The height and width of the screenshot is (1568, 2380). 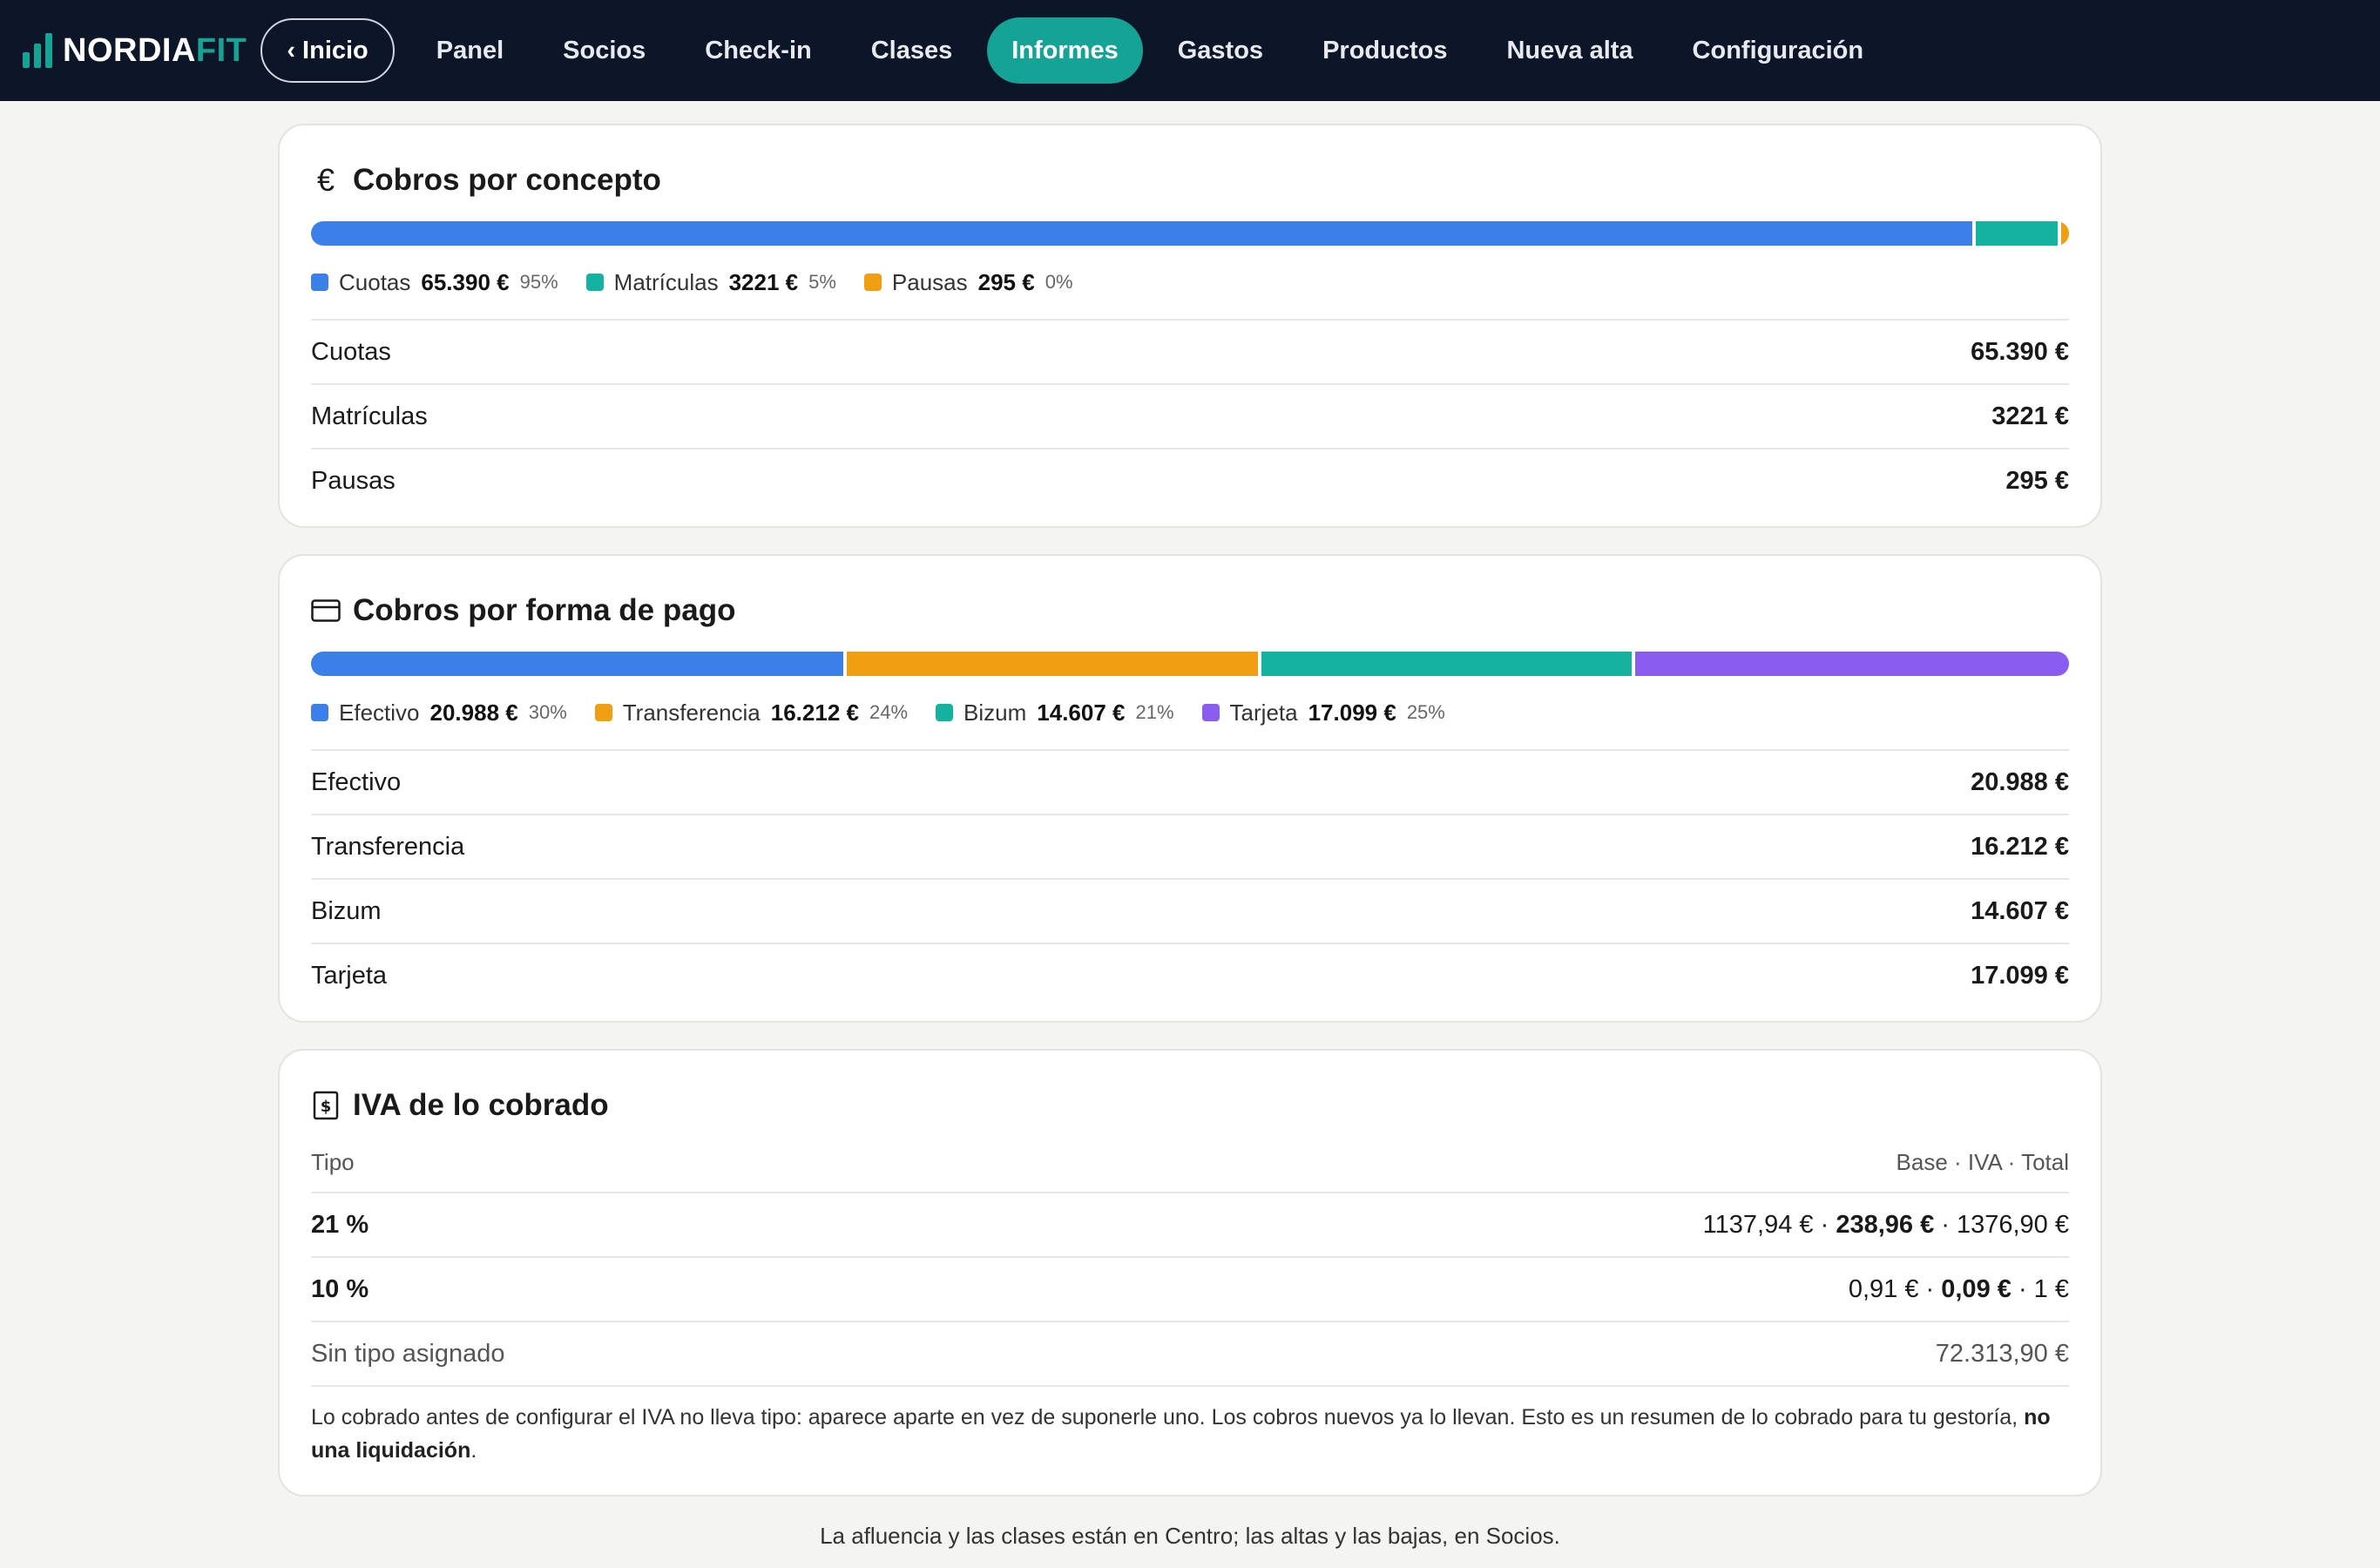 What do you see at coordinates (2017, 233) in the screenshot?
I see `concepto-bar-segment-matriculas` at bounding box center [2017, 233].